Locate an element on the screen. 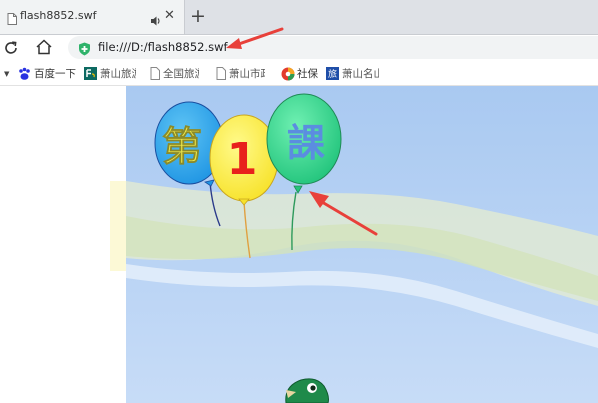 This screenshot has width=598, height=403. social-security-icon is located at coordinates (288, 75).